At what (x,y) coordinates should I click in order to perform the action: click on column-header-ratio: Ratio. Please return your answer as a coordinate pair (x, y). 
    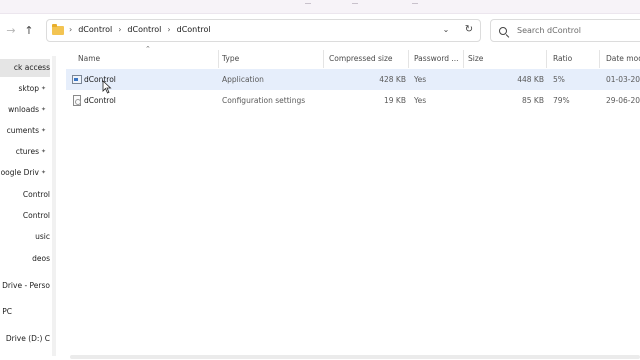
    Looking at the image, I should click on (575, 59).